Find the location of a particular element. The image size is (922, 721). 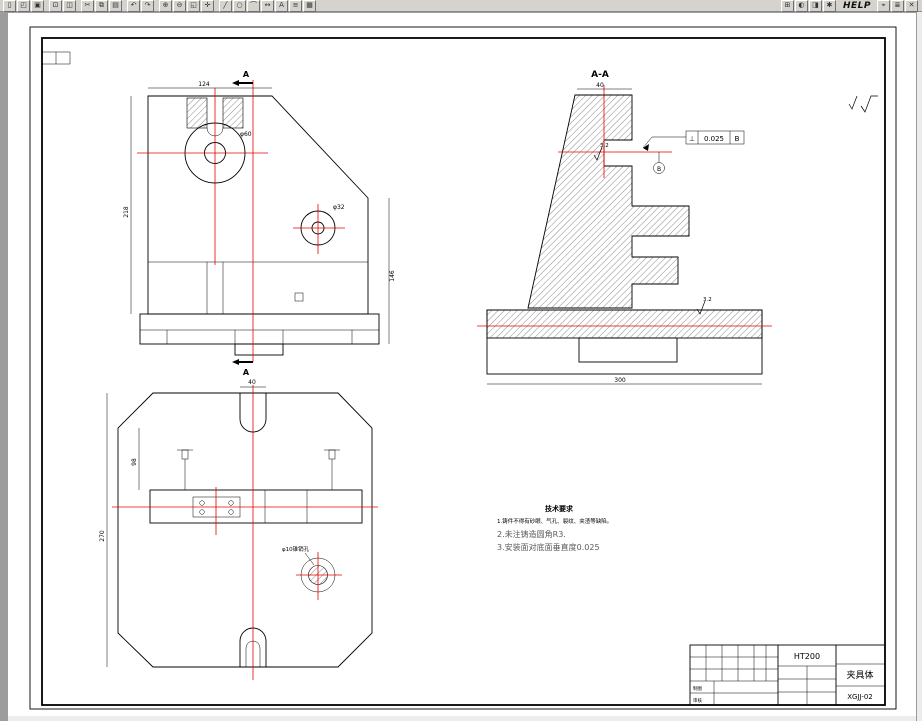

toolbar-group-mid: ⊞ ◐ ◨ ✱ is located at coordinates (808, 6).